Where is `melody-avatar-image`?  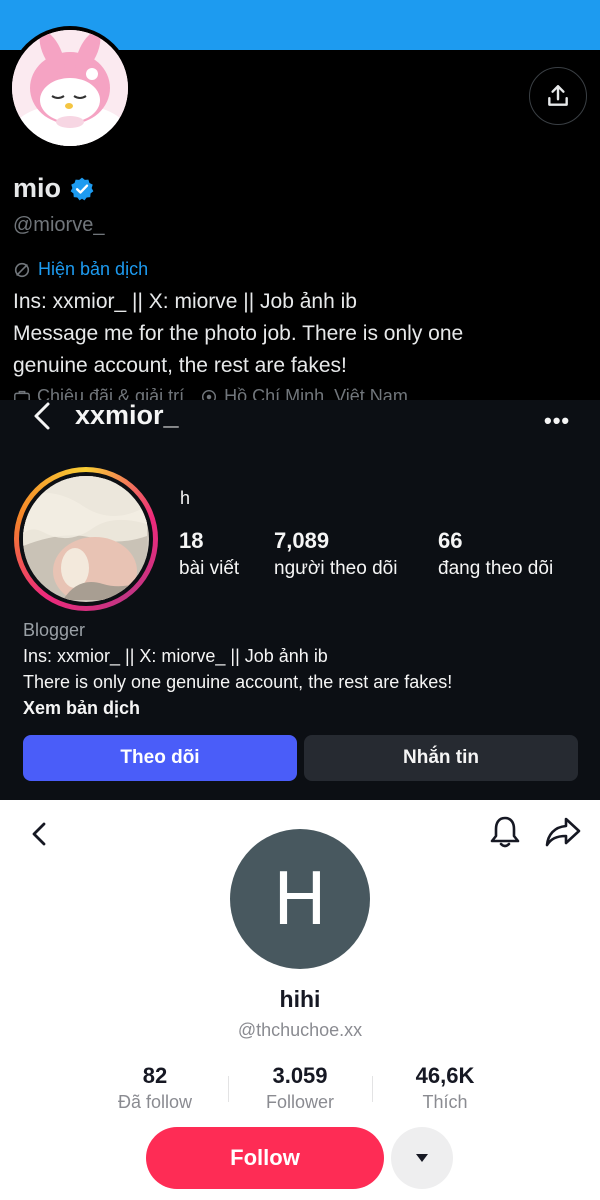 melody-avatar-image is located at coordinates (70, 88).